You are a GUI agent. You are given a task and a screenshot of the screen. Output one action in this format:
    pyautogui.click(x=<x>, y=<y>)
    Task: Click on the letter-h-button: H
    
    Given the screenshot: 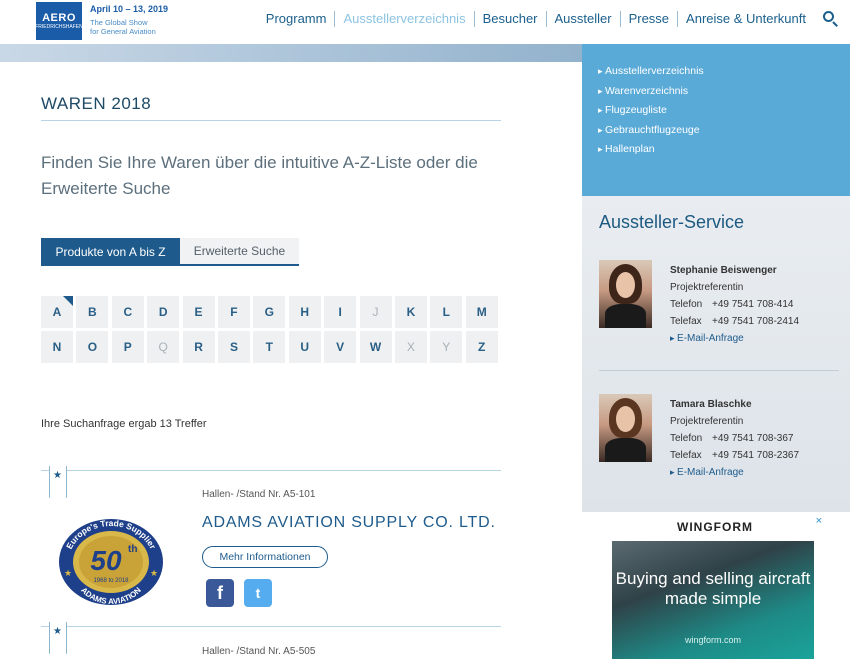 What is the action you would take?
    pyautogui.click(x=304, y=312)
    